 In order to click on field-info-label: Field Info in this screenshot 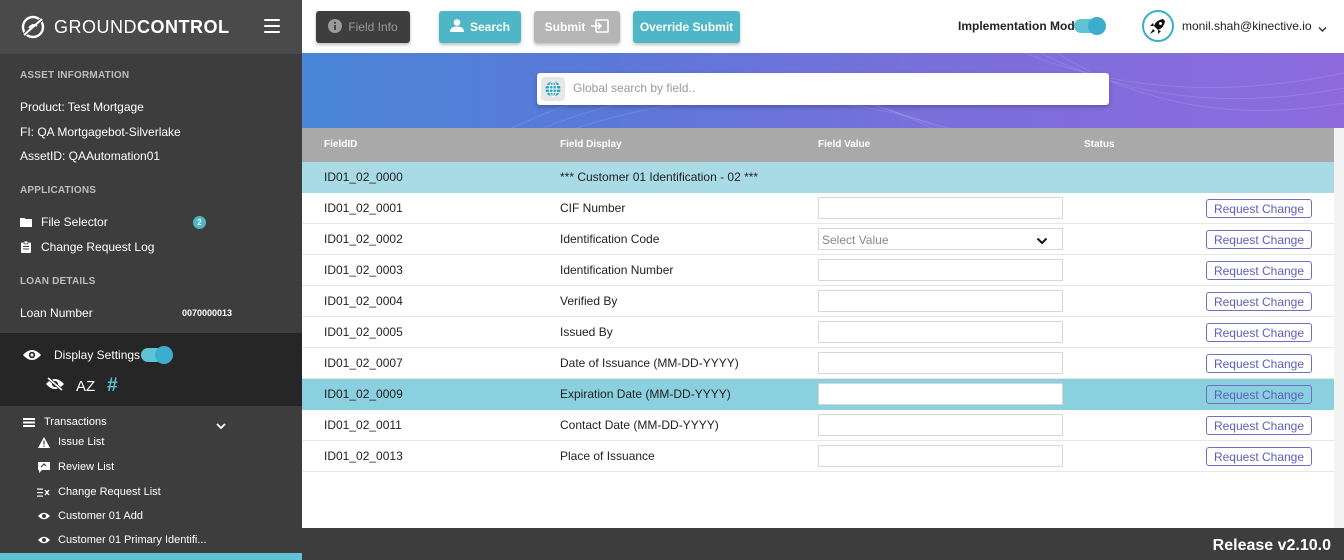, I will do `click(373, 27)`.